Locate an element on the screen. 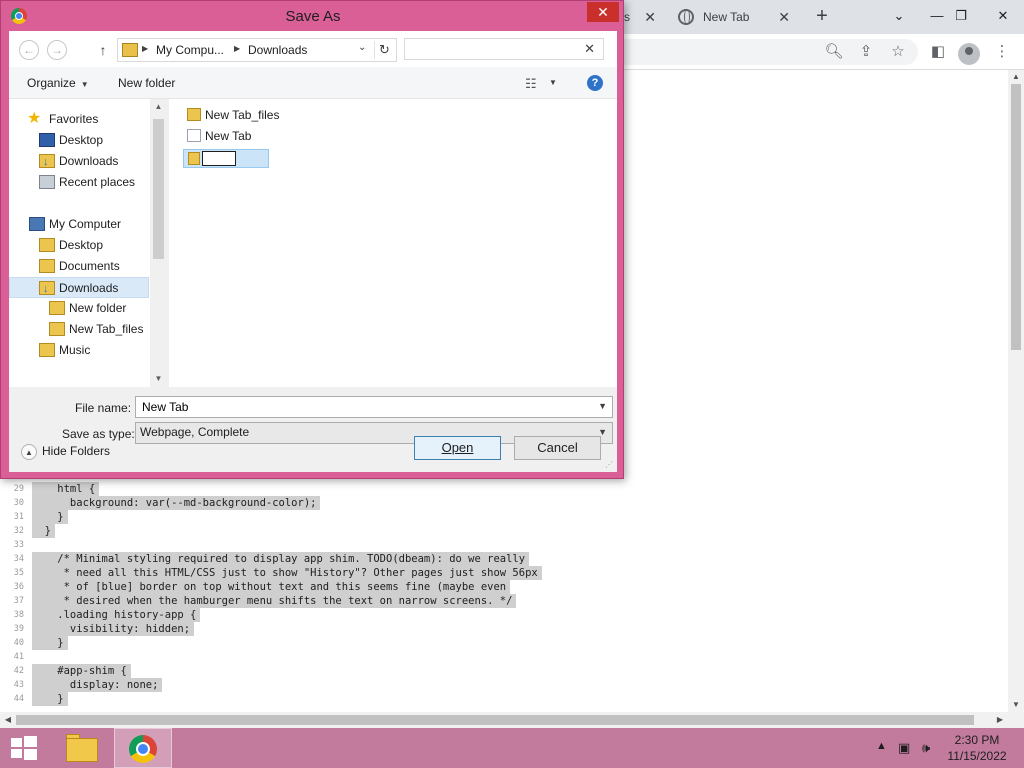 The height and width of the screenshot is (768, 1024). side-panel-icon: ◧ is located at coordinates (938, 52).